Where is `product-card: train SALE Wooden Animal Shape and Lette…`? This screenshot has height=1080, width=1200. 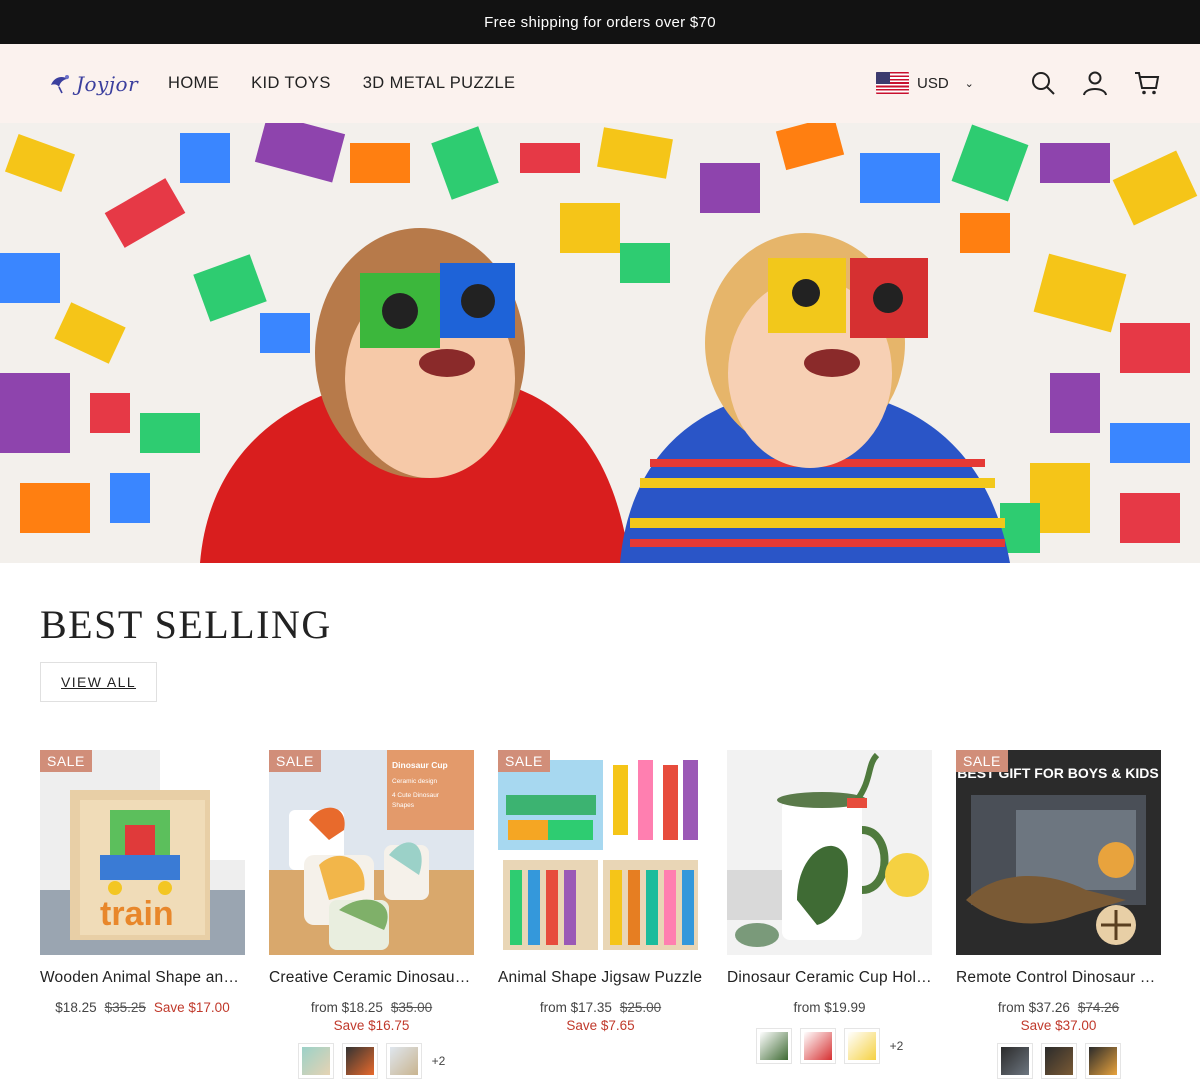 product-card: train SALE Wooden Animal Shape and Lette… is located at coordinates (142, 914).